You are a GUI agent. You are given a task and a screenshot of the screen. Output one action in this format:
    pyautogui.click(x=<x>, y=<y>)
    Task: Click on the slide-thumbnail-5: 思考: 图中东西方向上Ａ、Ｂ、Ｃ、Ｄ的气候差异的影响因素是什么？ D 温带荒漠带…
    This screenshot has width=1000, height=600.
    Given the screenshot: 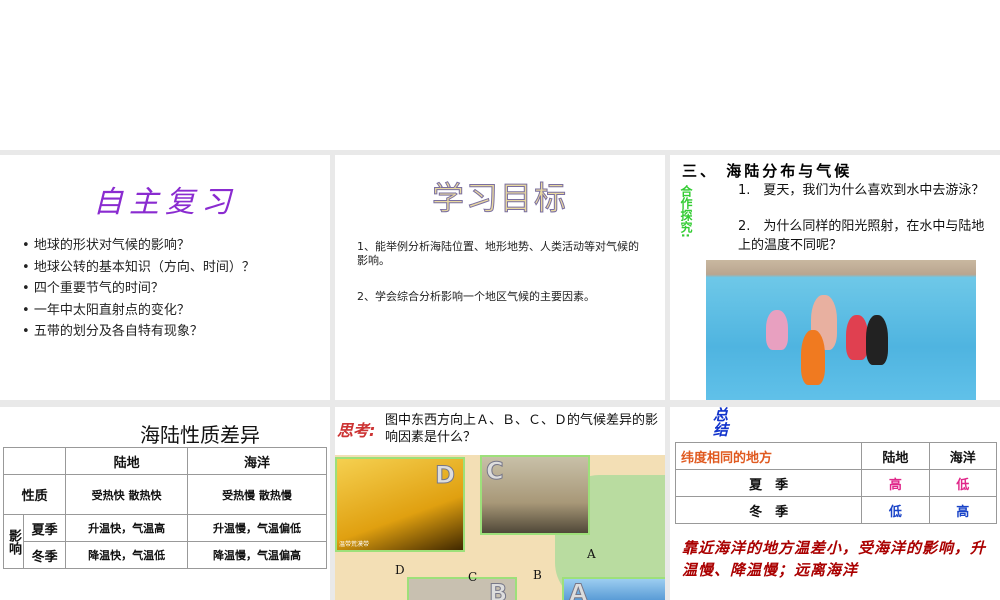 What is the action you would take?
    pyautogui.click(x=500, y=503)
    